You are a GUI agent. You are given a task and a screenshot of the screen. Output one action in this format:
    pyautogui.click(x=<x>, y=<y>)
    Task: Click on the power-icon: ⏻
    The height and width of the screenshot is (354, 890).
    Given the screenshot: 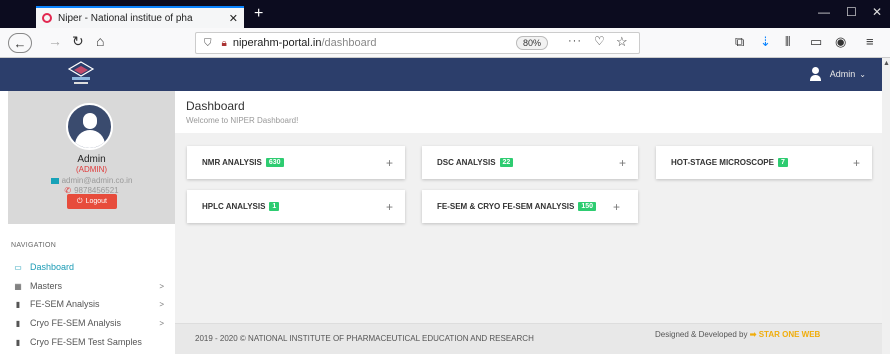 What is the action you would take?
    pyautogui.click(x=80, y=201)
    